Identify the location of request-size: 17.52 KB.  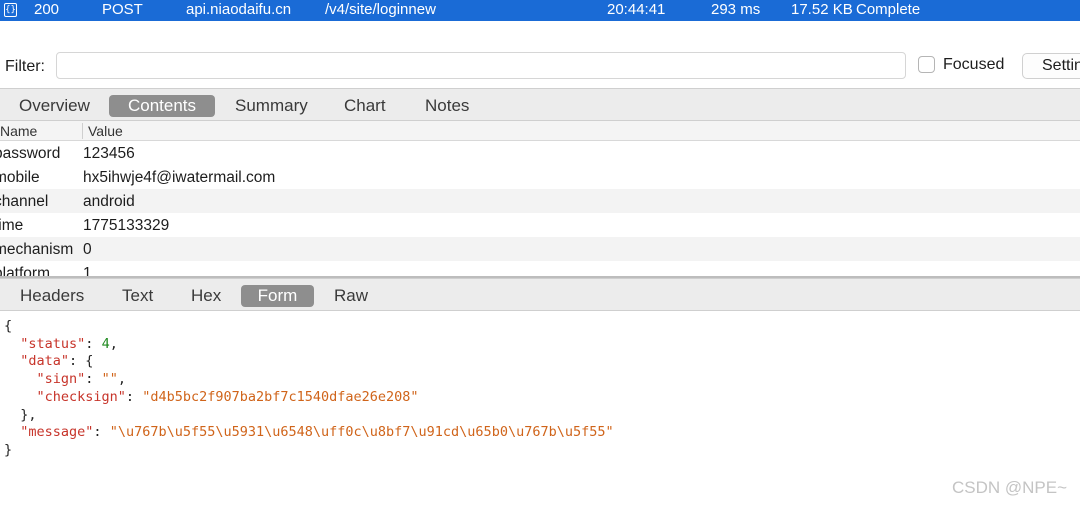
(822, 9).